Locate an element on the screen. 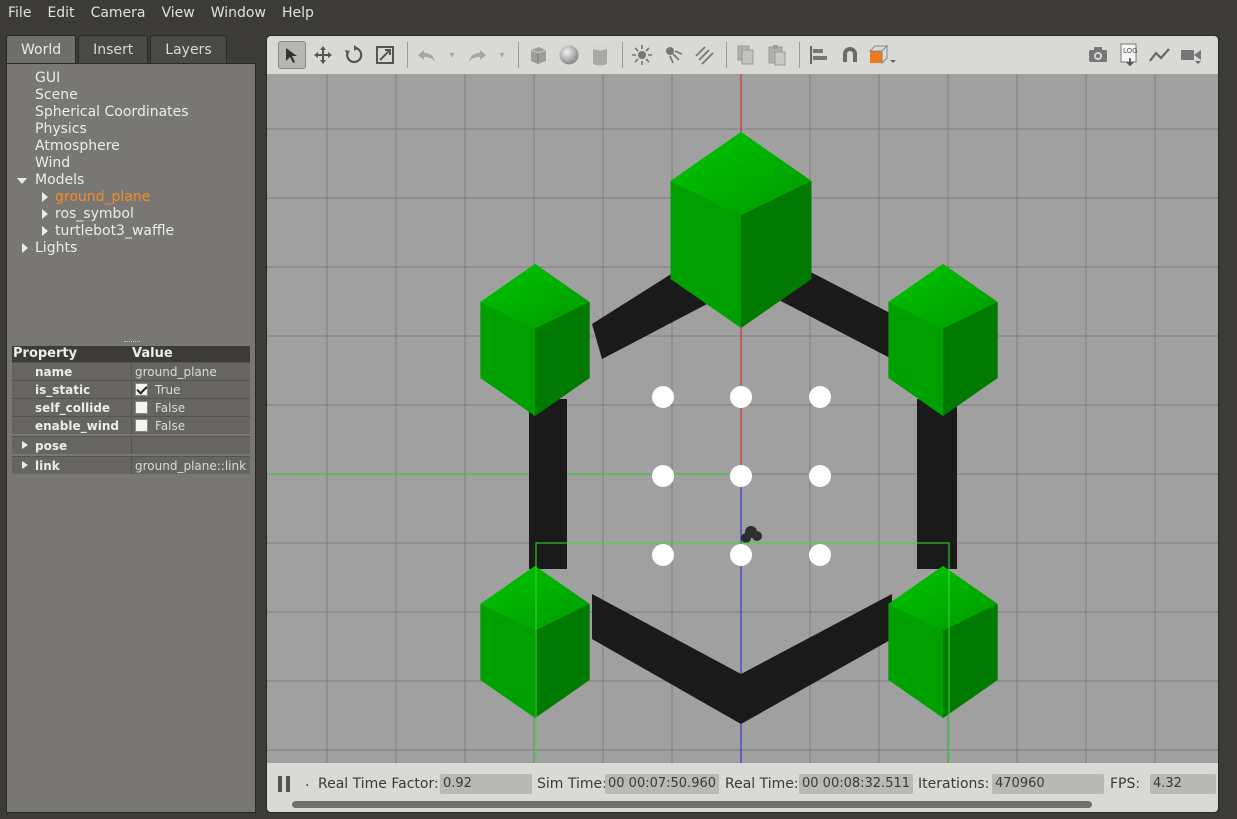 This screenshot has height=819, width=1237. redo-button is located at coordinates (477, 55).